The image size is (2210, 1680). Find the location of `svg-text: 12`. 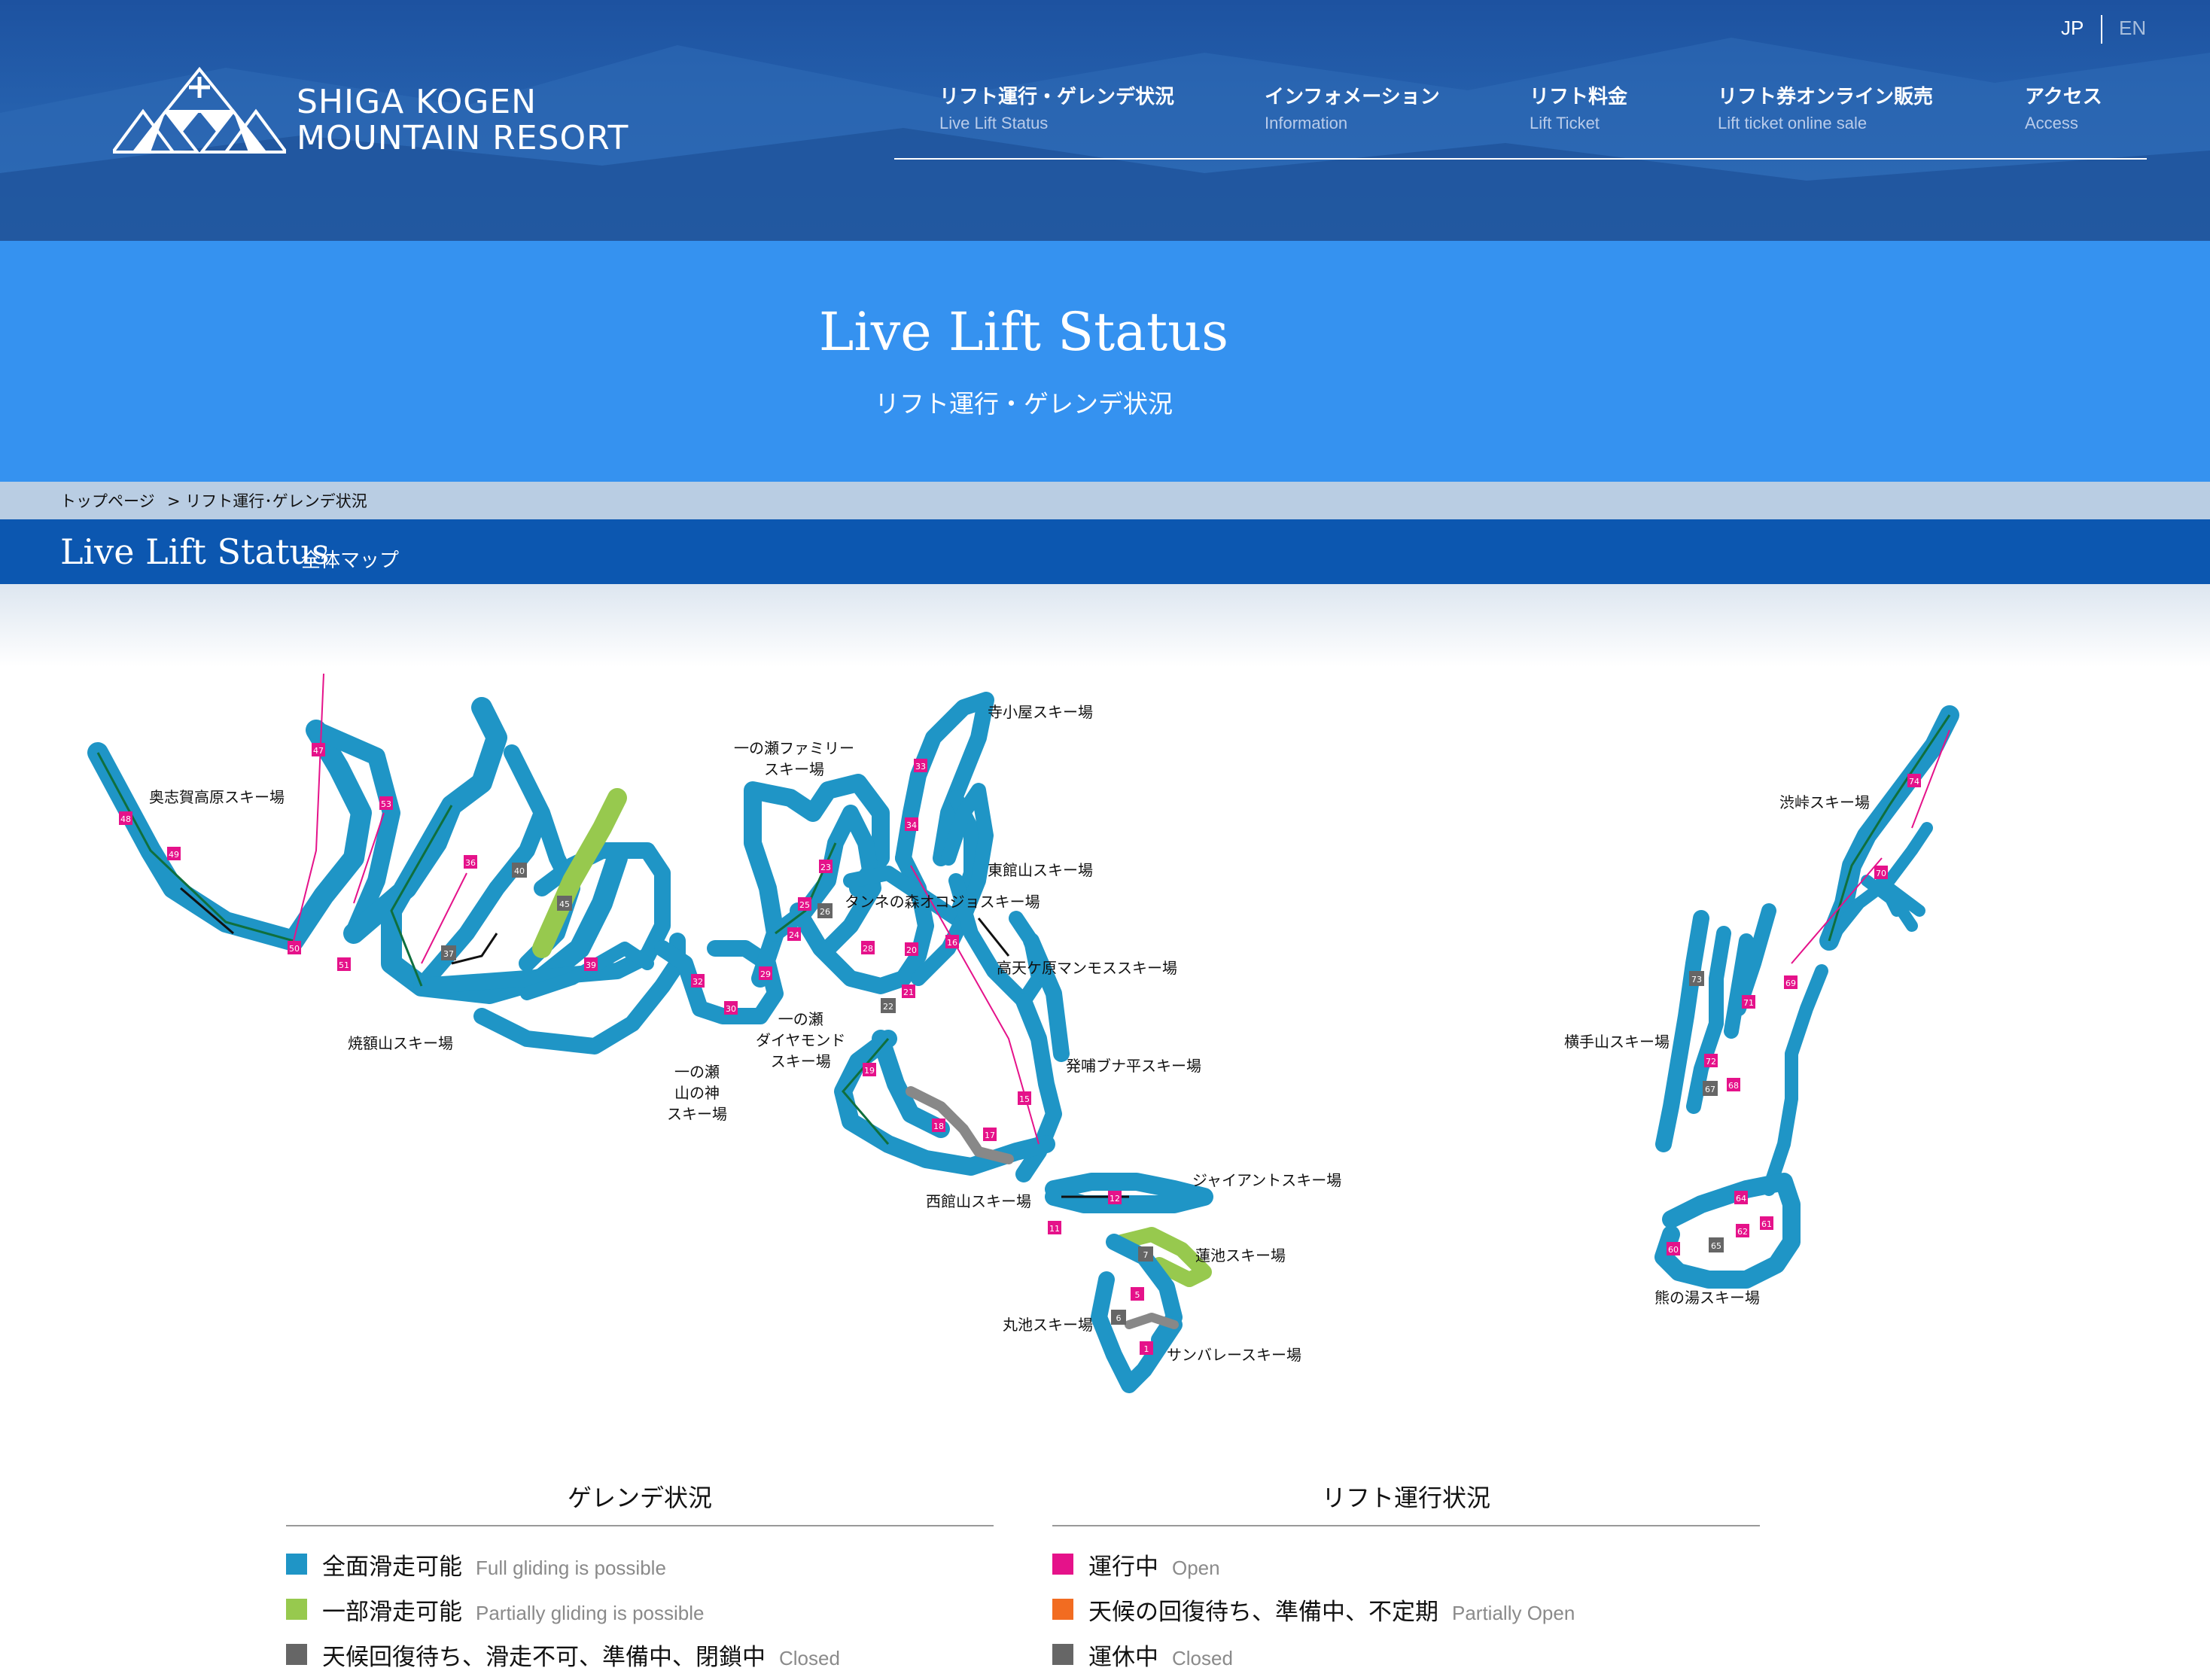

svg-text: 12 is located at coordinates (1115, 1199).